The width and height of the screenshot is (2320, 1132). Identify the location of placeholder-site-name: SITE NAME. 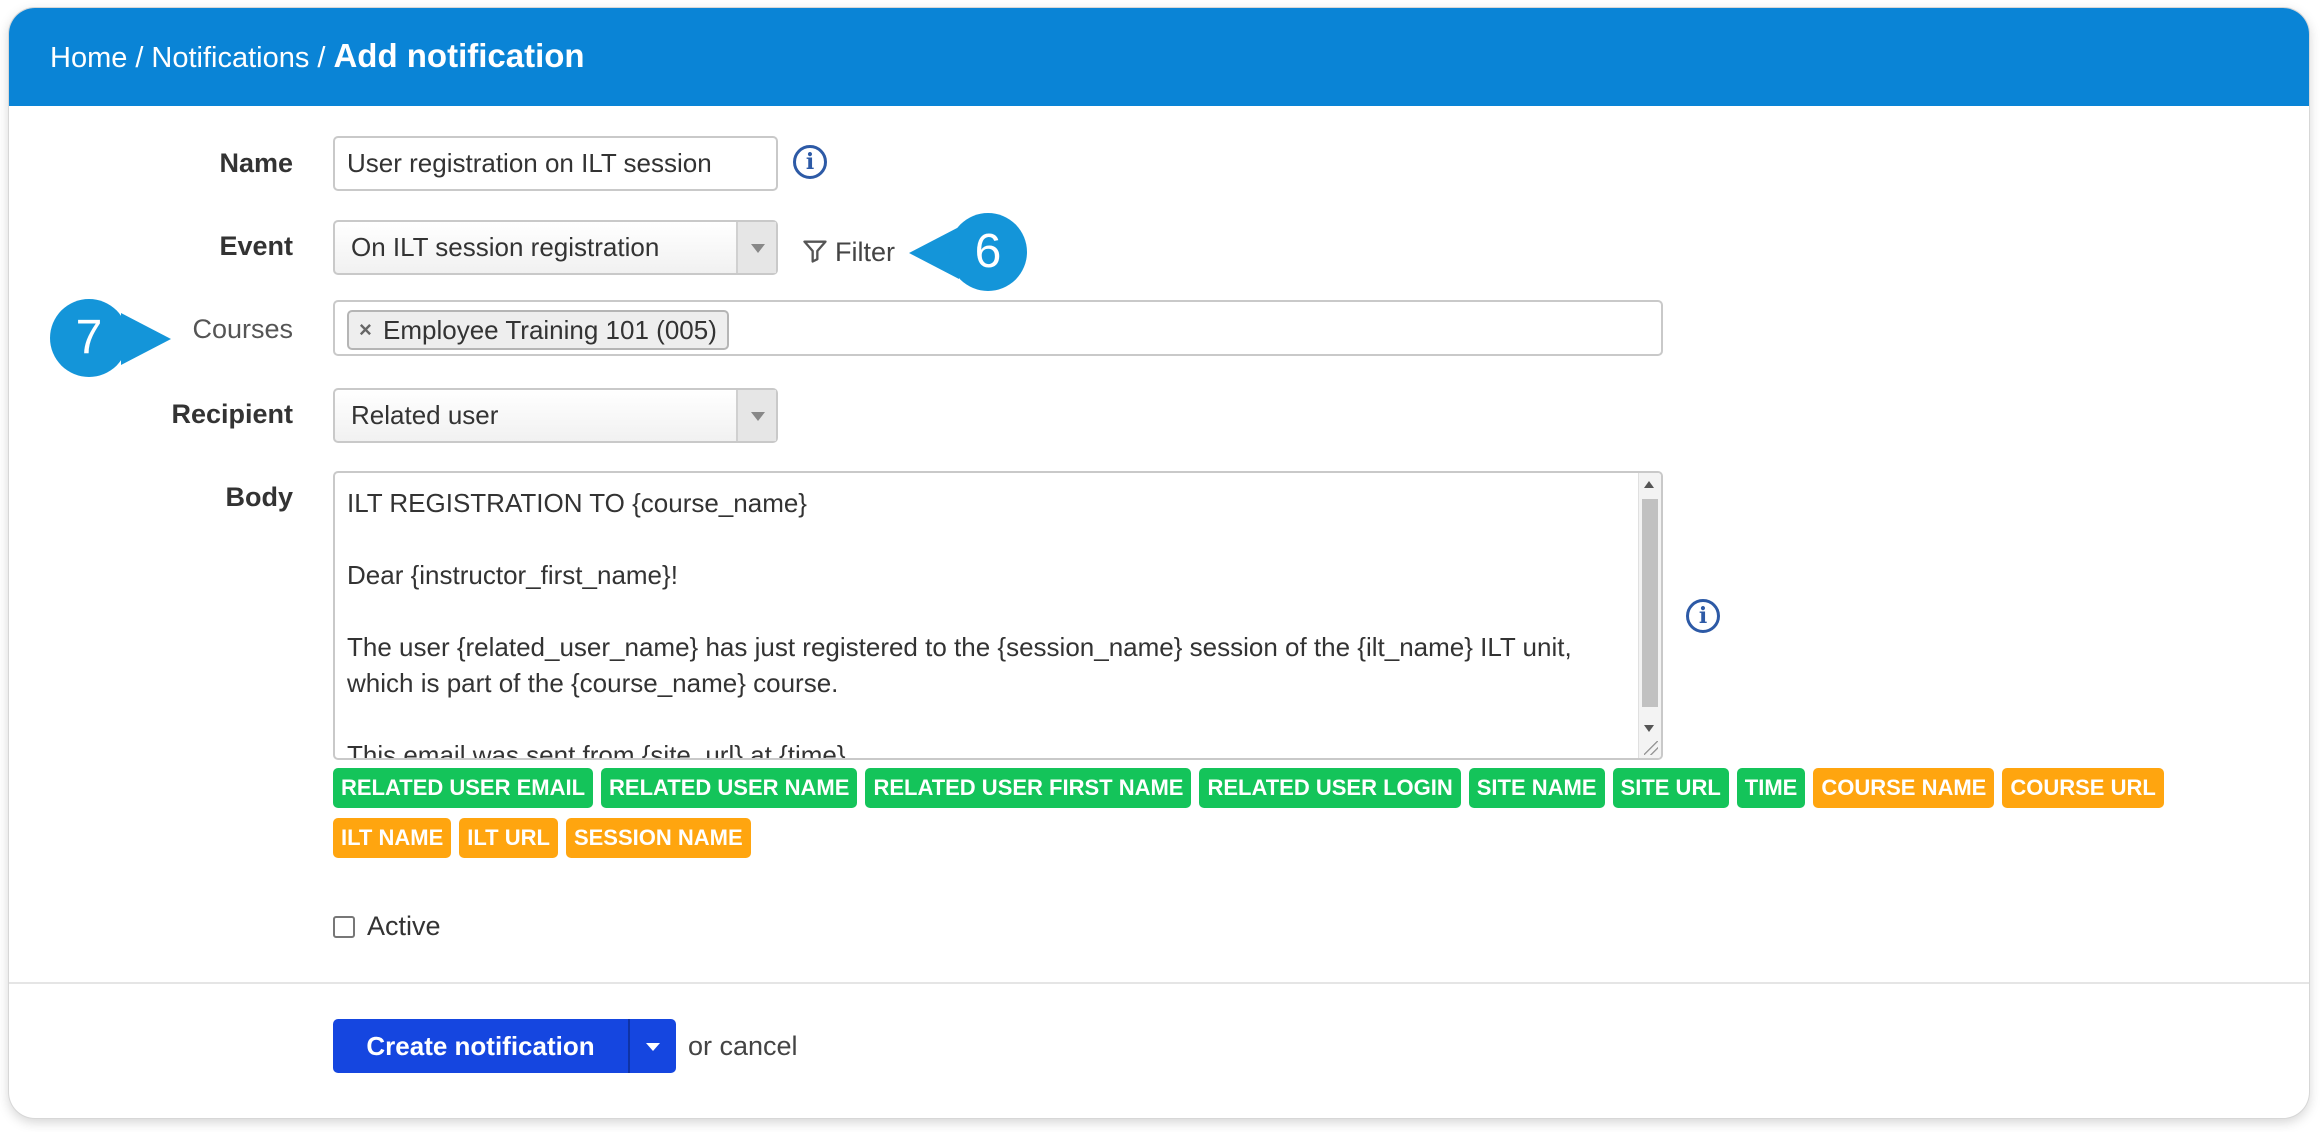
(1536, 788).